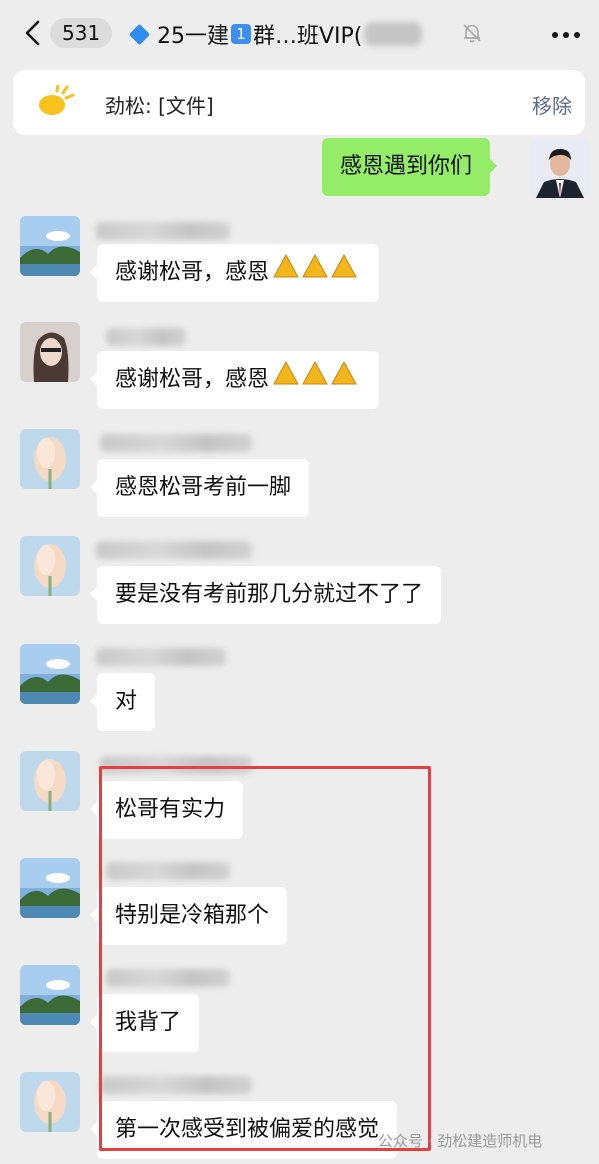 Image resolution: width=599 pixels, height=1164 pixels. What do you see at coordinates (126, 701) in the screenshot?
I see `message-text: 对` at bounding box center [126, 701].